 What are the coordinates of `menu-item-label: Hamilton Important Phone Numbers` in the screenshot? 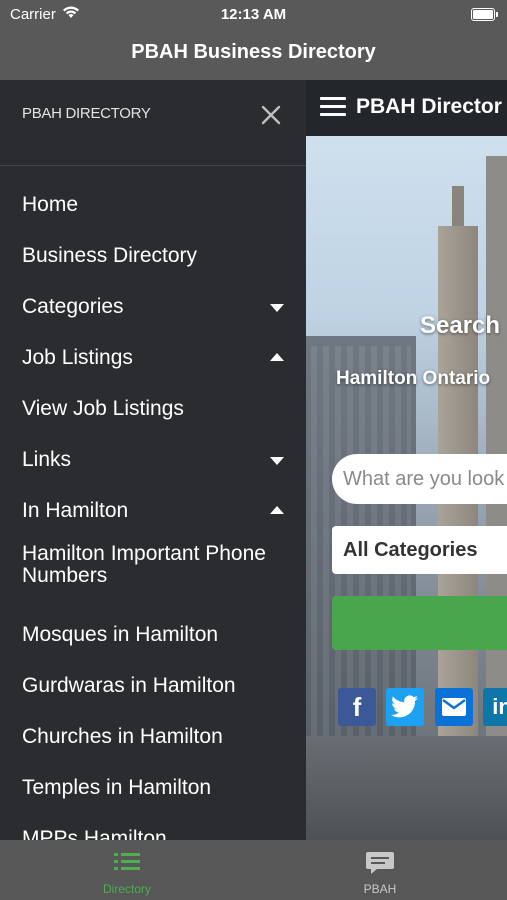 It's located at (144, 564).